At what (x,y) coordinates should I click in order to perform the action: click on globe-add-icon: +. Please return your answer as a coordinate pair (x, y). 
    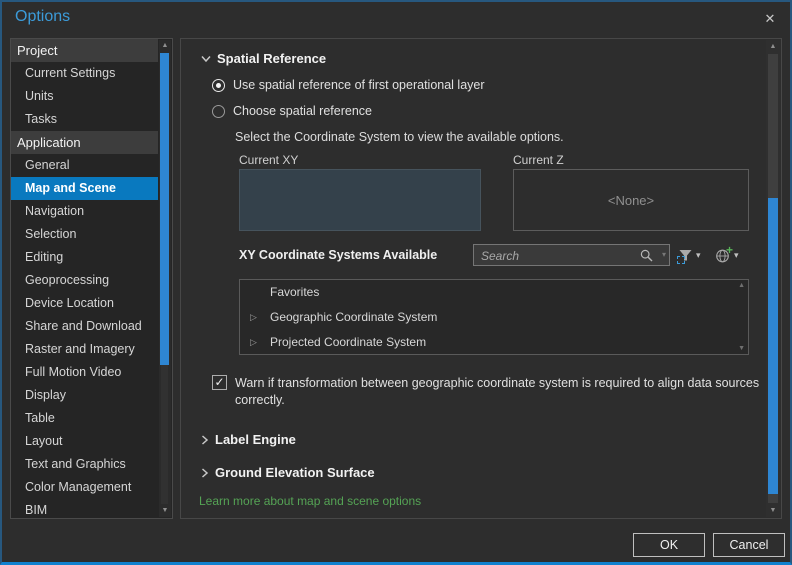
    Looking at the image, I should click on (724, 254).